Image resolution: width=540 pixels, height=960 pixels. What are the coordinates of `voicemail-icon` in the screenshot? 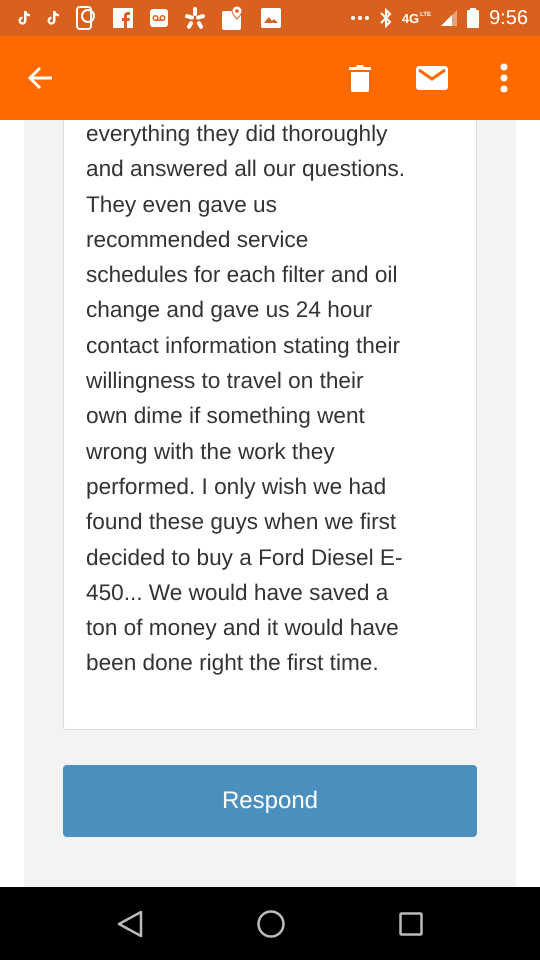 It's located at (159, 18).